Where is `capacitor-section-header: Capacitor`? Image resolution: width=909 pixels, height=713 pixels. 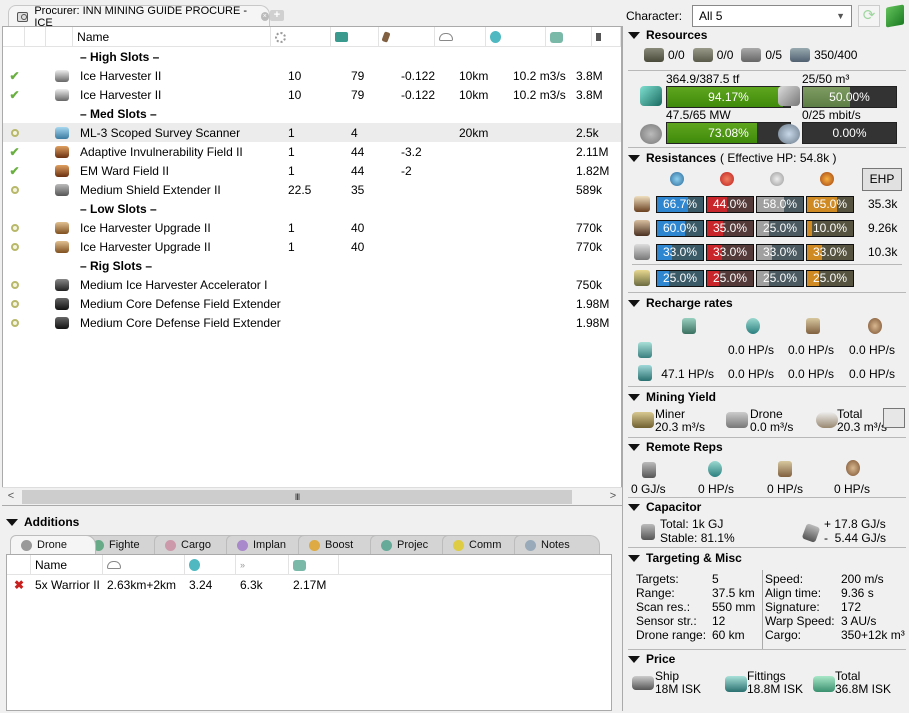 capacitor-section-header: Capacitor is located at coordinates (664, 507).